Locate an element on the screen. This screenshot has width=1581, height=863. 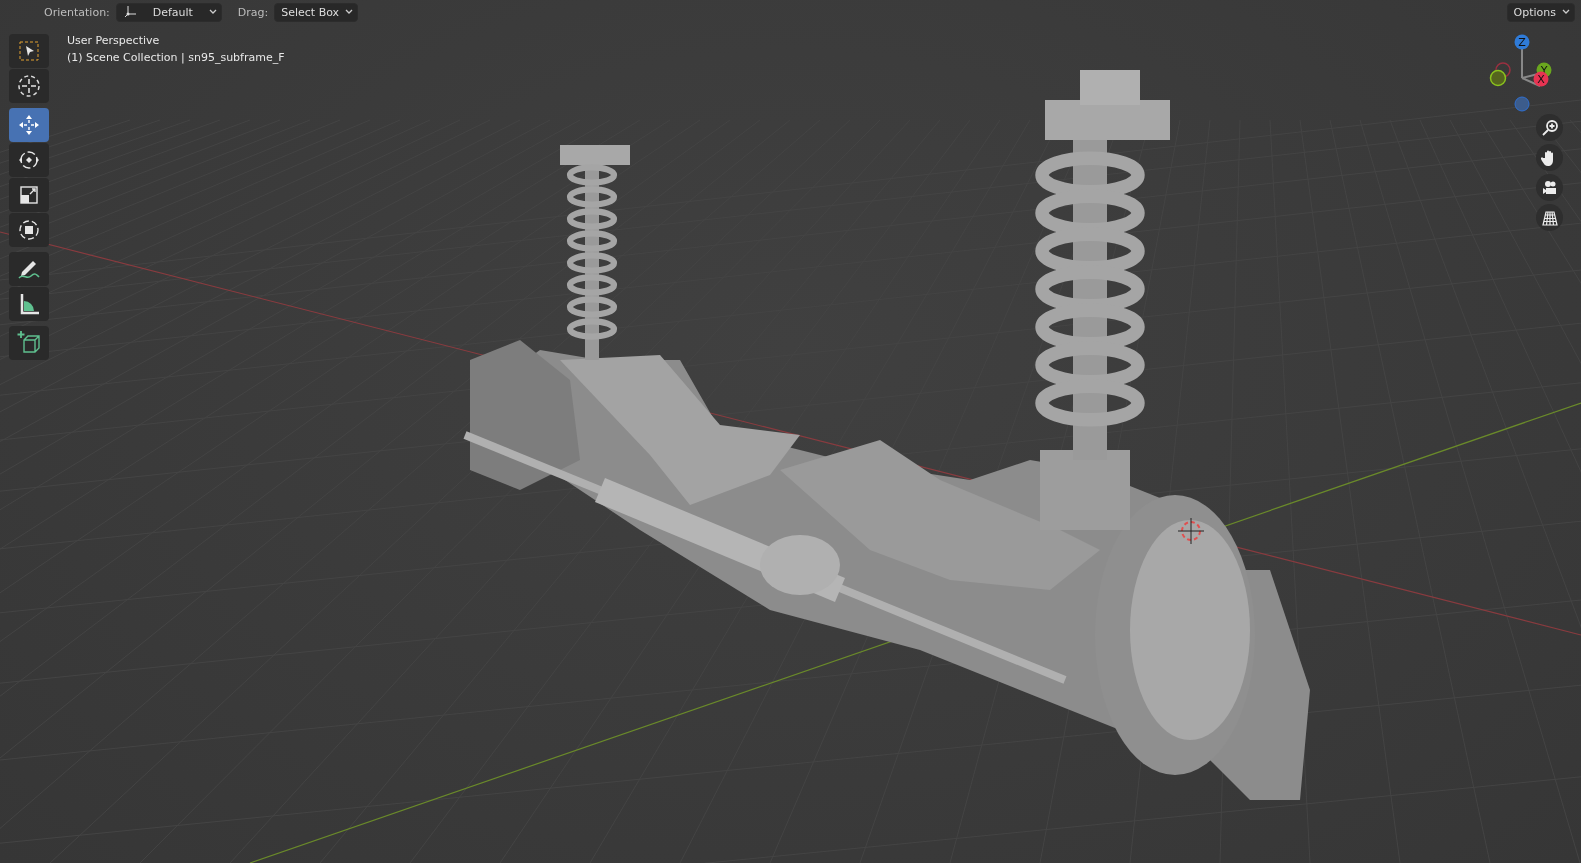
collection-info: (1) Scene Collection | sn95_subframe_F is located at coordinates (176, 58).